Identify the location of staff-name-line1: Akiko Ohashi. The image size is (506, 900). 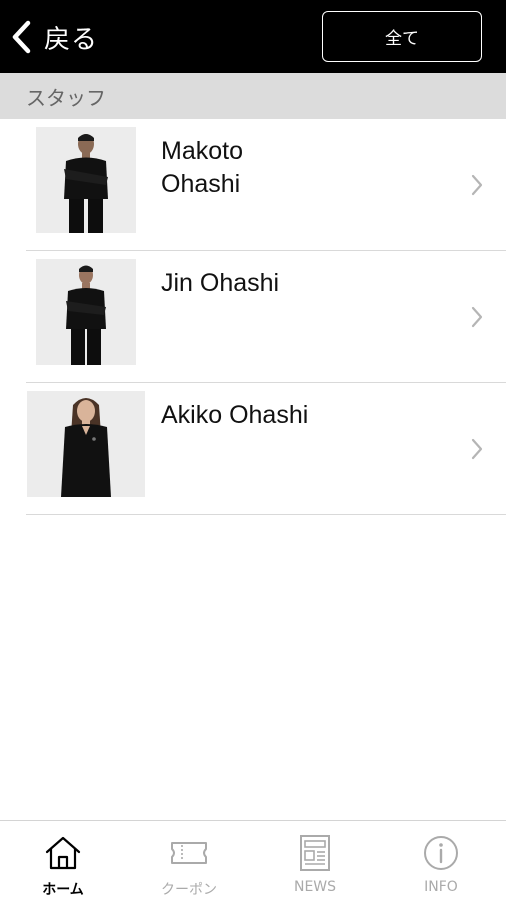
(235, 415).